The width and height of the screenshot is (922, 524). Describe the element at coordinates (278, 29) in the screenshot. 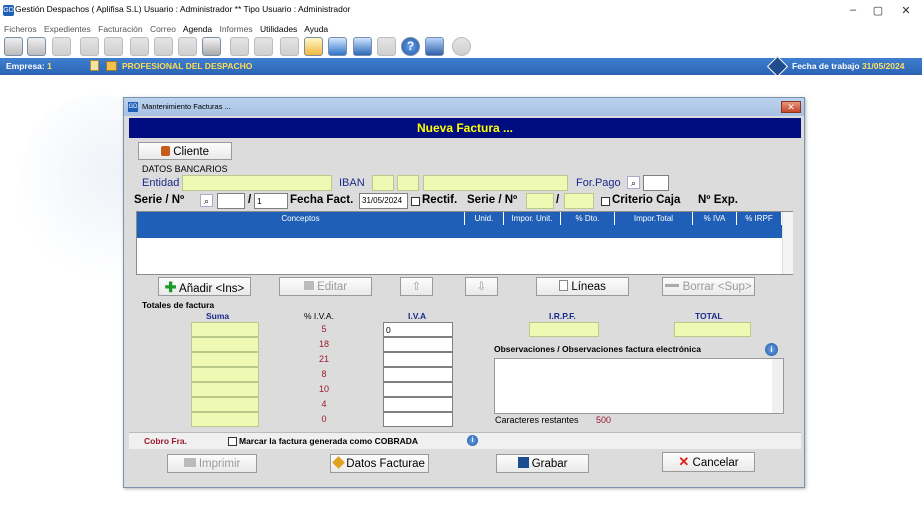

I see `menu-utilidades: Utilidades` at that location.